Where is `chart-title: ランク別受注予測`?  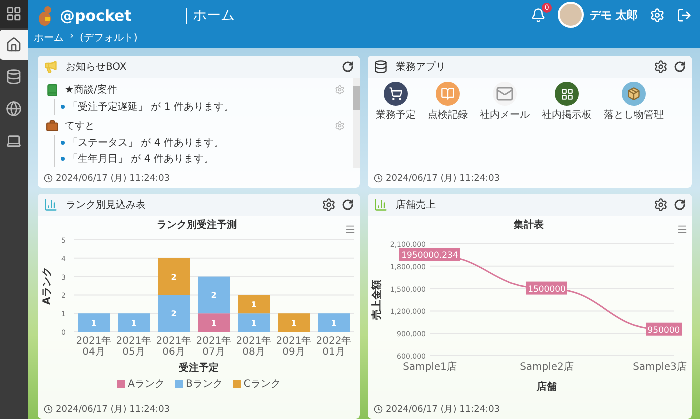
chart-title: ランク別受注予測 is located at coordinates (197, 225).